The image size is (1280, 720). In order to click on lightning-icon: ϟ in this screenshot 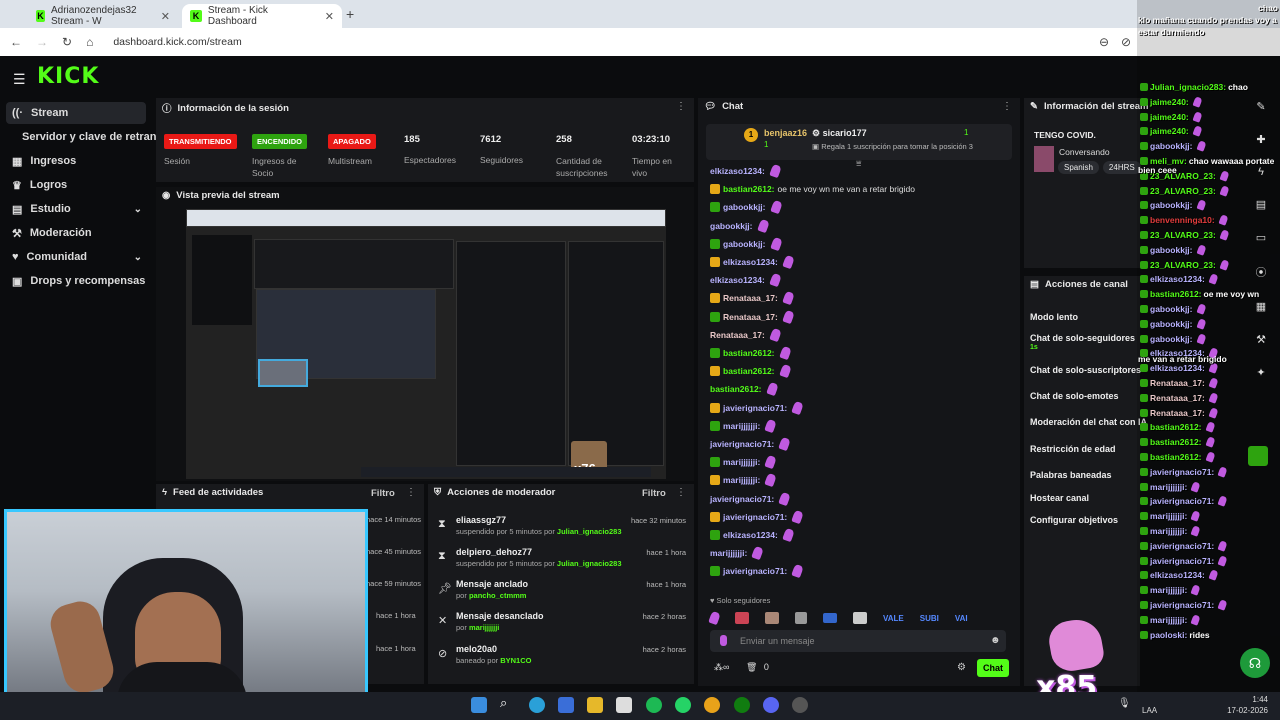, I will do `click(1261, 172)`.